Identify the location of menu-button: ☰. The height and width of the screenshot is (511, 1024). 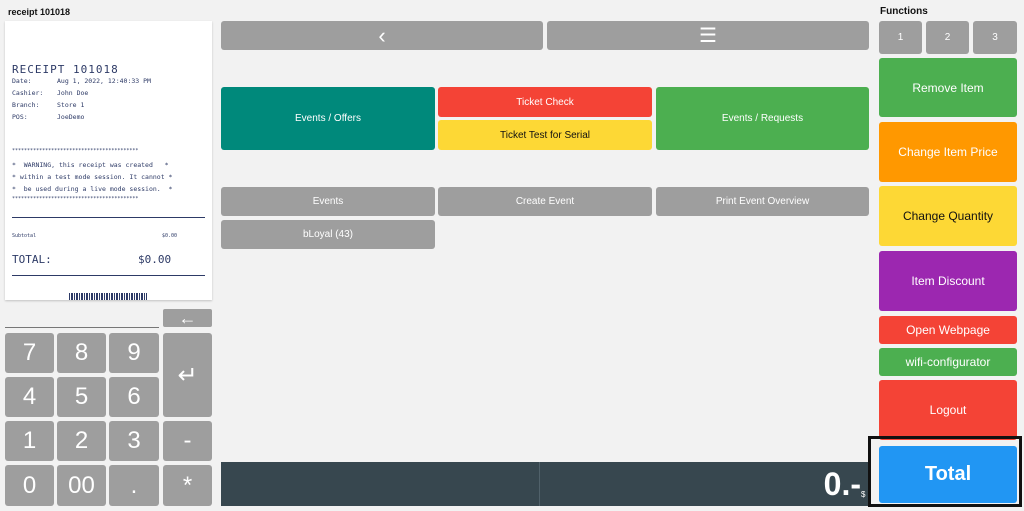
(708, 35).